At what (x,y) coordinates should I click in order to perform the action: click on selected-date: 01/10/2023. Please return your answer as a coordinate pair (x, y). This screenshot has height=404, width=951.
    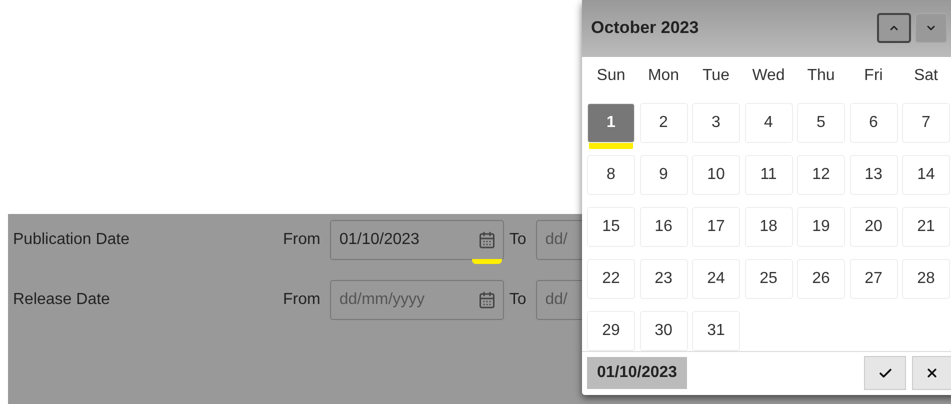
    Looking at the image, I should click on (637, 373).